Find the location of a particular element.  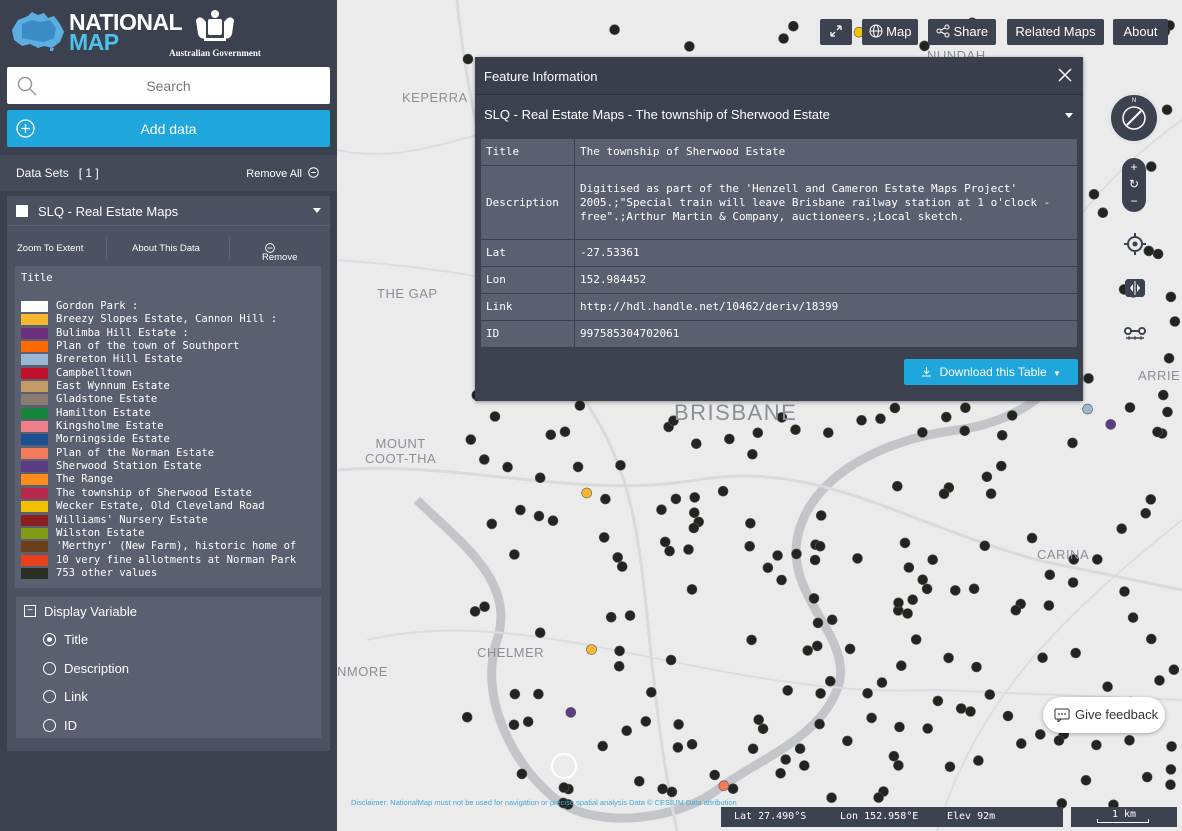

map-settings-button: Map is located at coordinates (890, 32).